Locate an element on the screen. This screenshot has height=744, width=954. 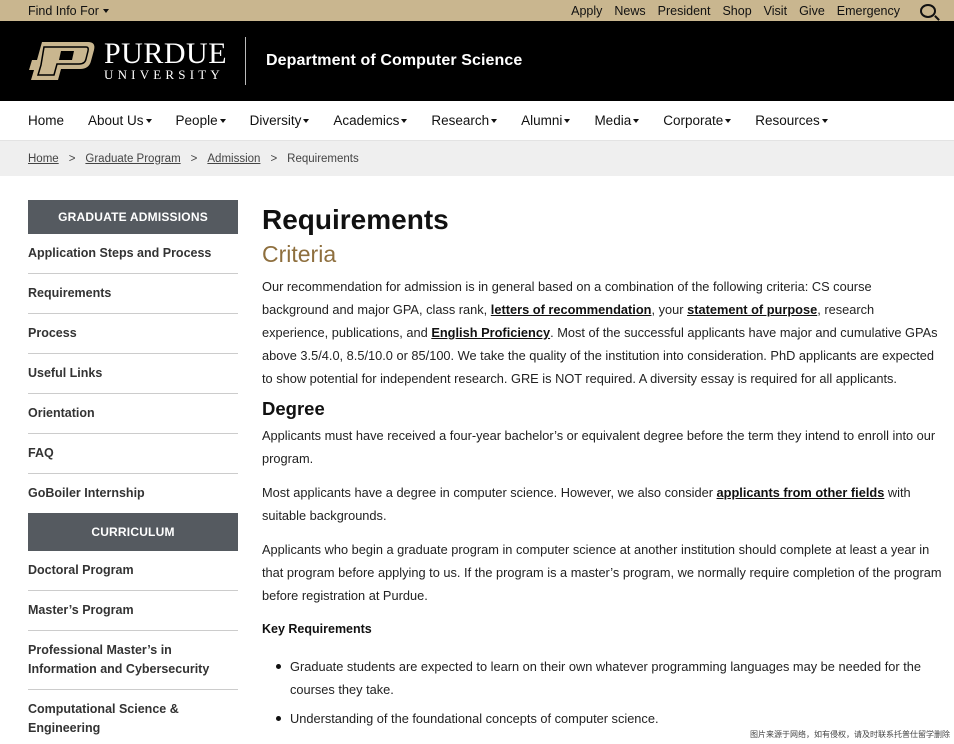
page-title: Requirements is located at coordinates (355, 219).